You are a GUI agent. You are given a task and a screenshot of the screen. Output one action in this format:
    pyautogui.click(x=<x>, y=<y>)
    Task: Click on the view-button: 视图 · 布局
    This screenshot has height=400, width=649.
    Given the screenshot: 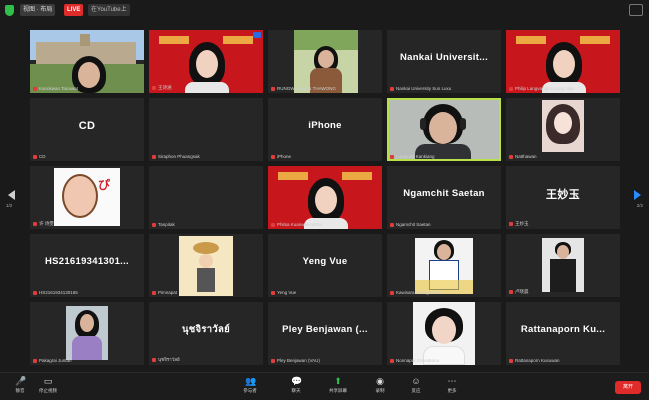 What is the action you would take?
    pyautogui.click(x=38, y=10)
    